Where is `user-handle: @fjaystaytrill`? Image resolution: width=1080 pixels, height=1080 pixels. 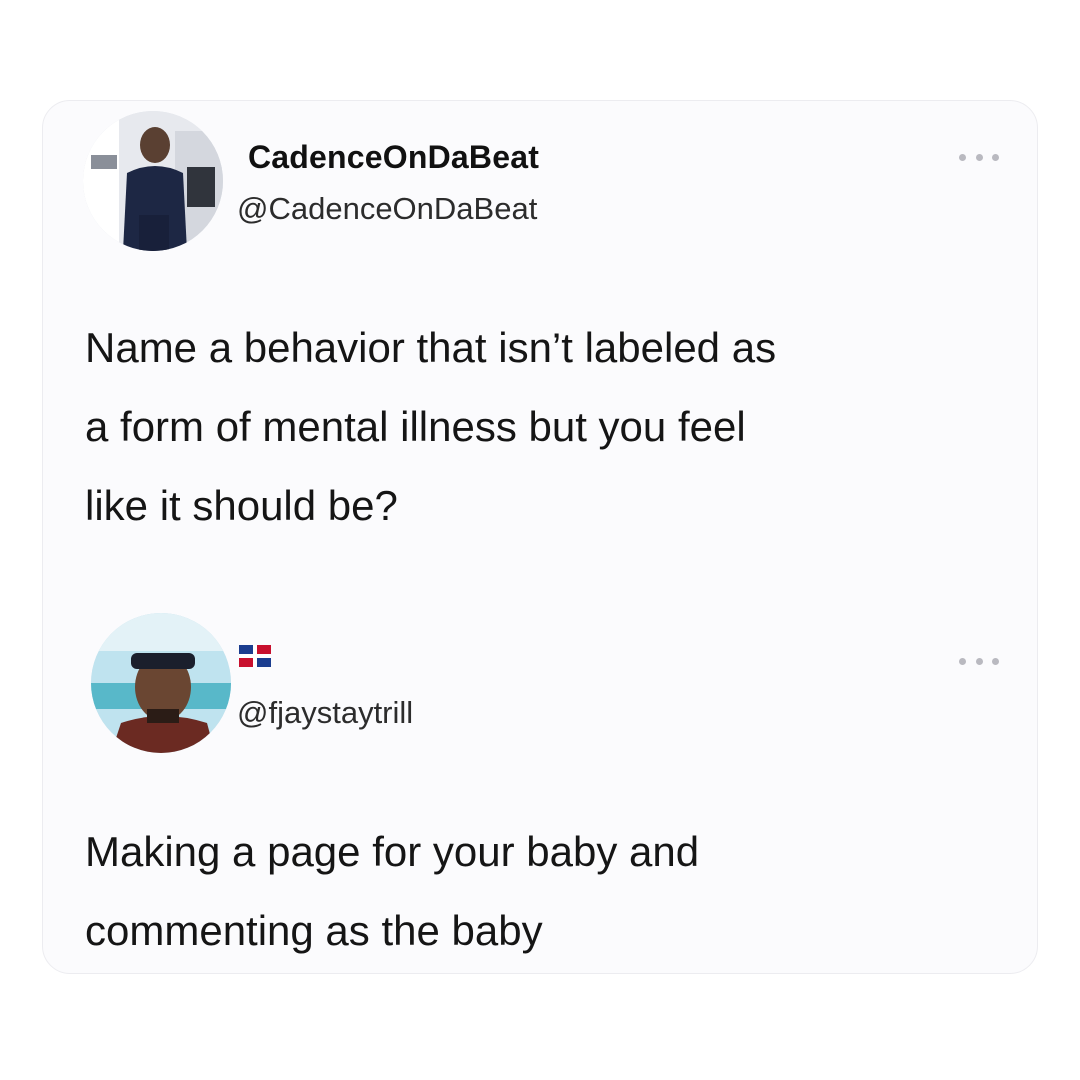 user-handle: @fjaystaytrill is located at coordinates (325, 713).